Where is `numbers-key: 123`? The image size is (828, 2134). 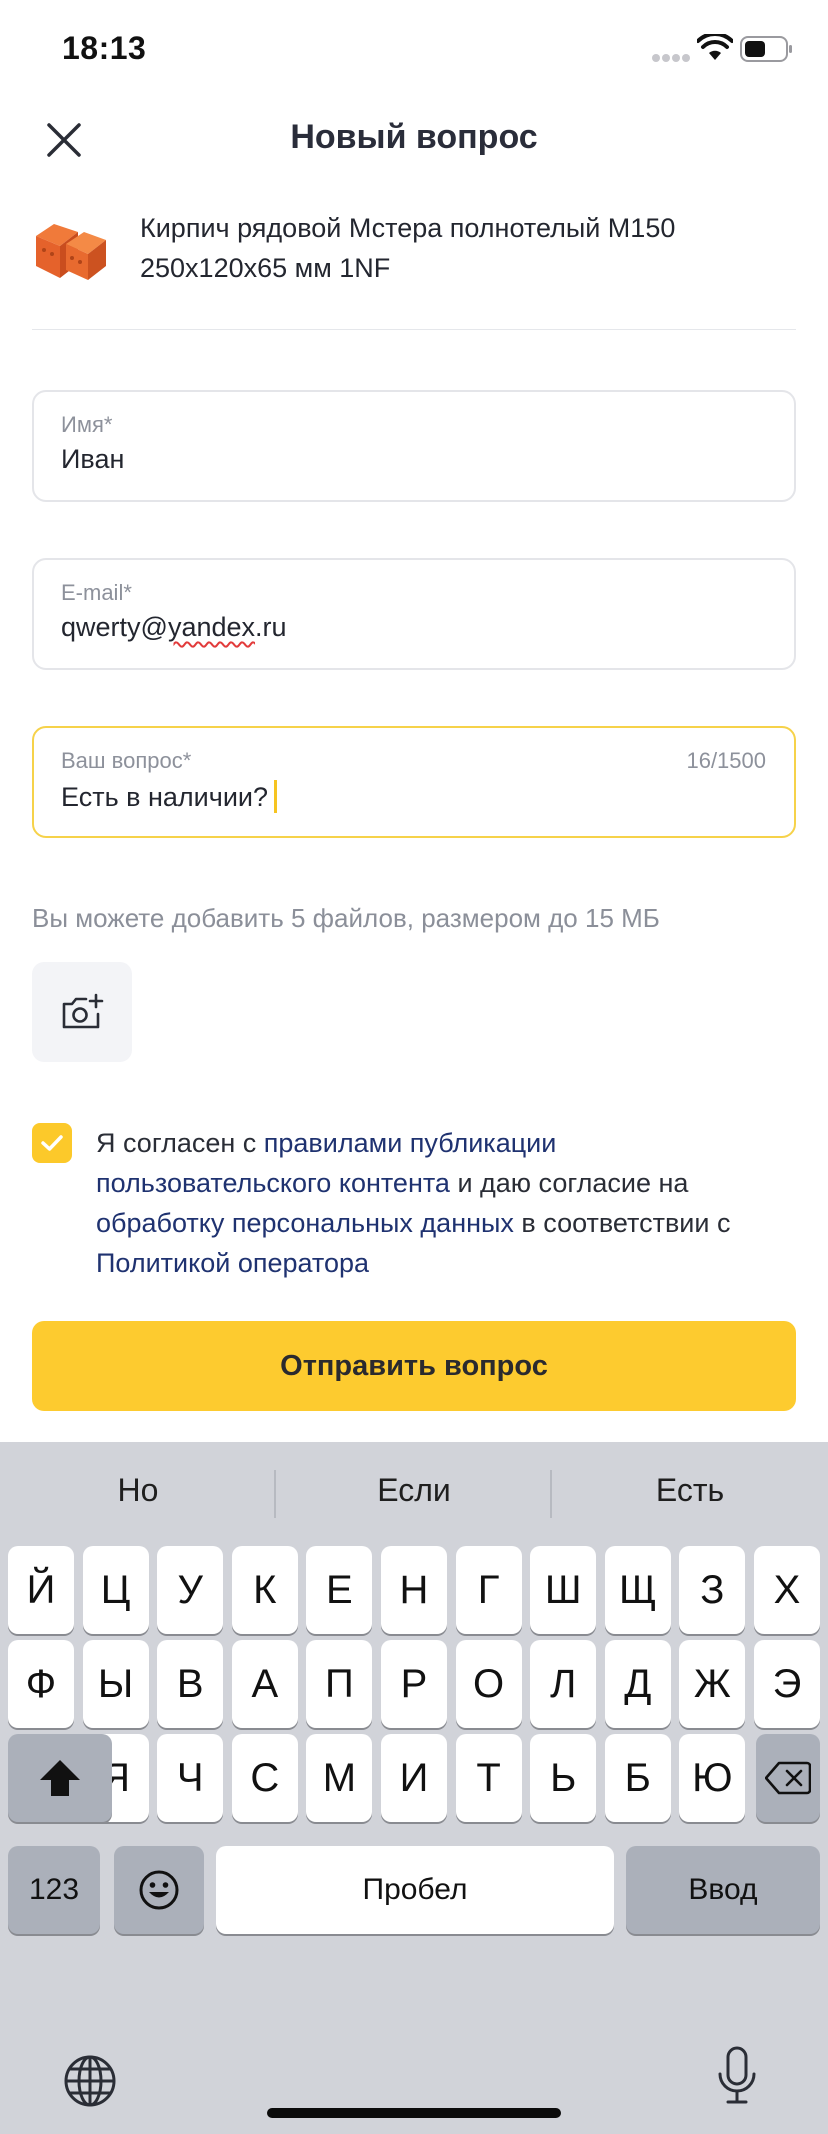
numbers-key: 123 is located at coordinates (54, 1890).